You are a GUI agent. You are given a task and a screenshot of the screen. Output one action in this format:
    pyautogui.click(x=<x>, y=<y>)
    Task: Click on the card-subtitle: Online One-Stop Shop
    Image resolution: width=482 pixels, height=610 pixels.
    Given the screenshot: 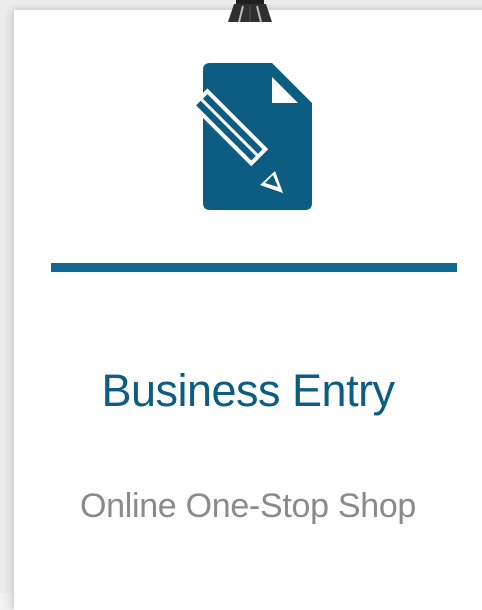 What is the action you would take?
    pyautogui.click(x=248, y=506)
    